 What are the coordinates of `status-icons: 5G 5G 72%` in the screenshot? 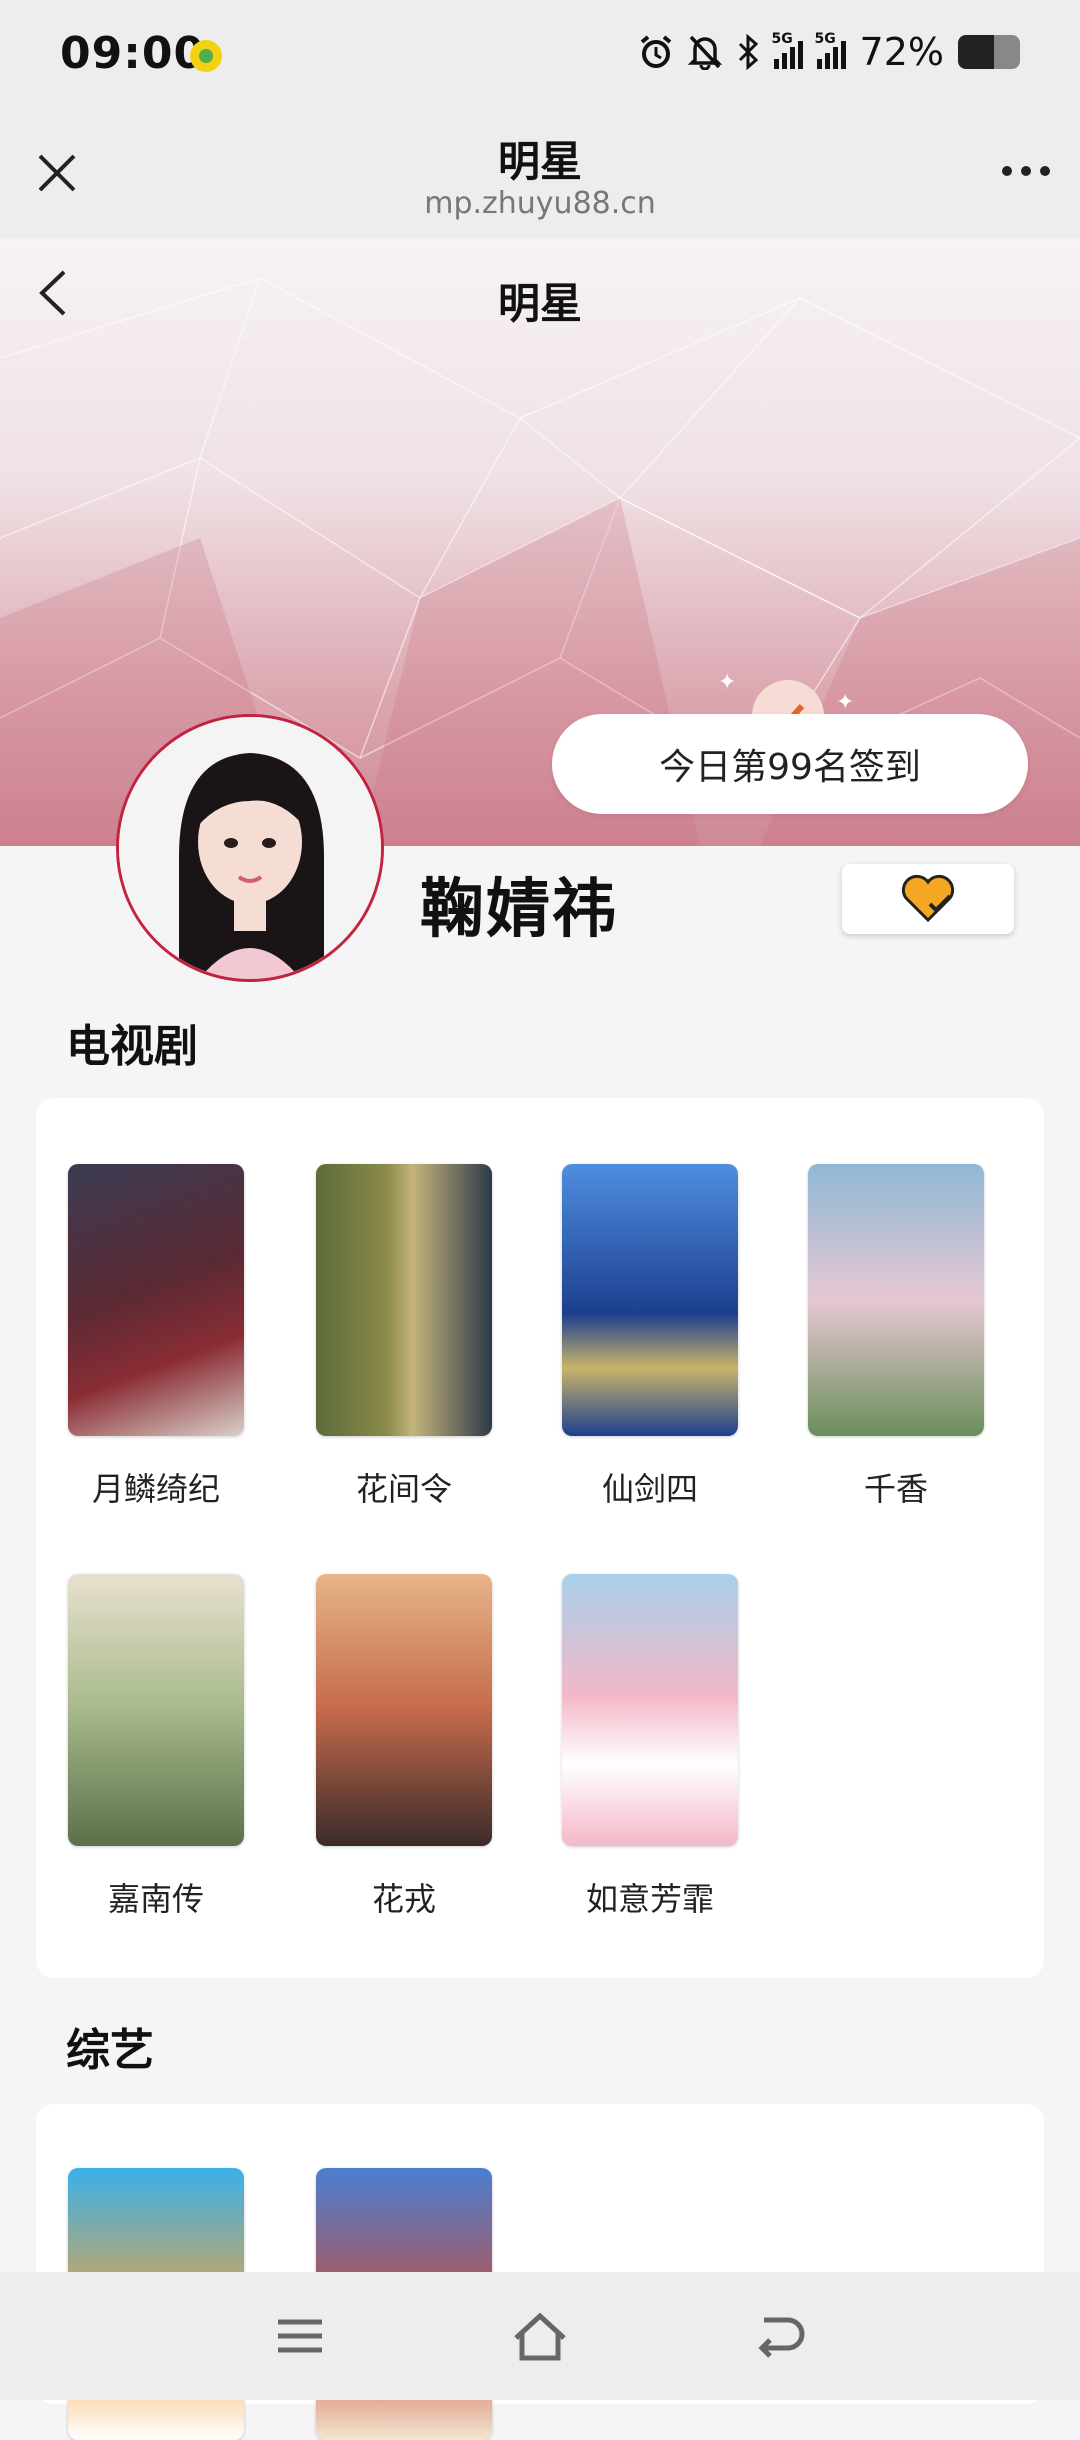 It's located at (829, 52).